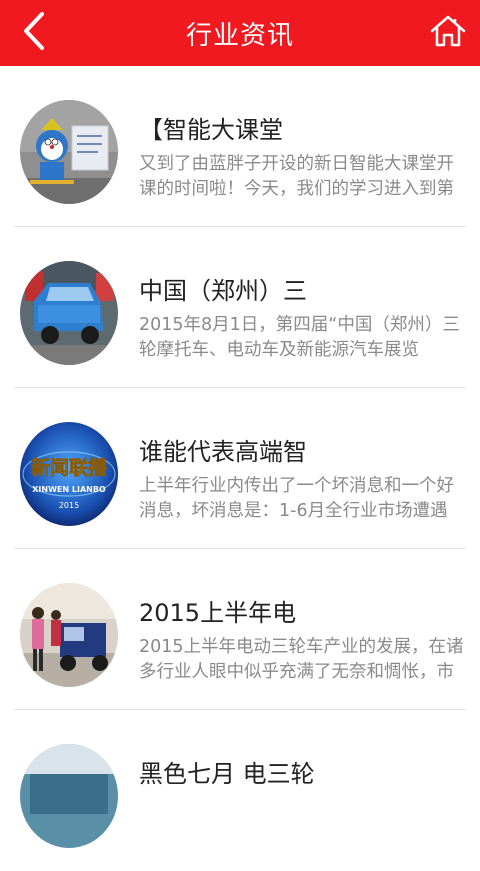 The height and width of the screenshot is (871, 480). I want to click on app-header: 行业资讯, so click(240, 33).